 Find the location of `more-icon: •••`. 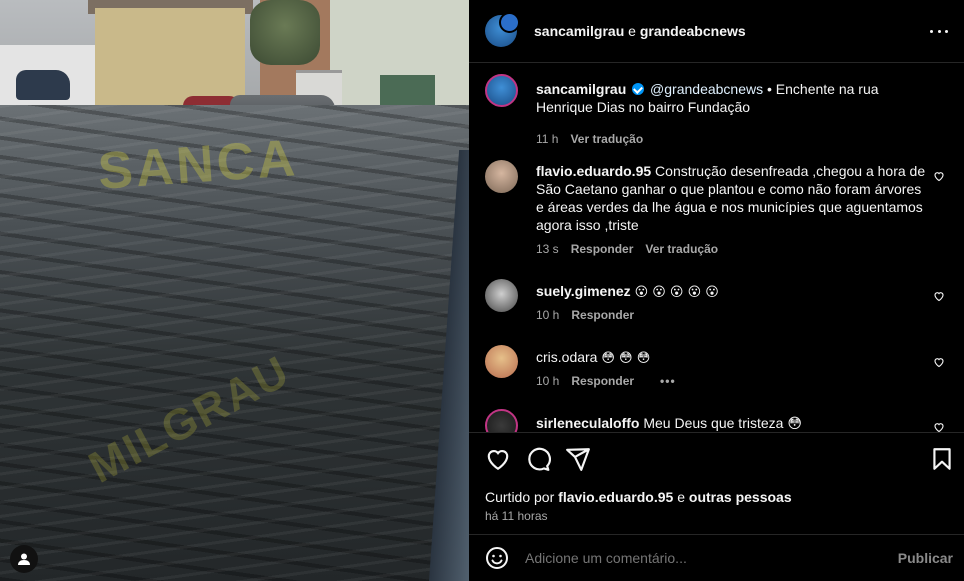

more-icon: ••• is located at coordinates (668, 381).